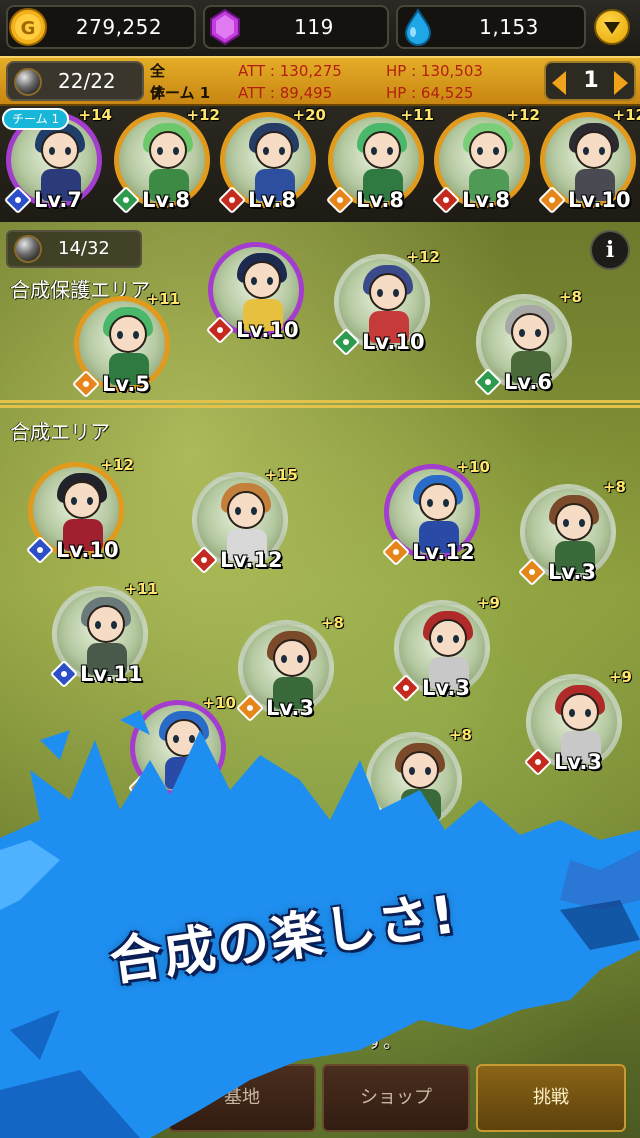 Image resolution: width=640 pixels, height=1138 pixels. What do you see at coordinates (289, 668) in the screenshot?
I see `merge-unit-6: +8 Lv.3` at bounding box center [289, 668].